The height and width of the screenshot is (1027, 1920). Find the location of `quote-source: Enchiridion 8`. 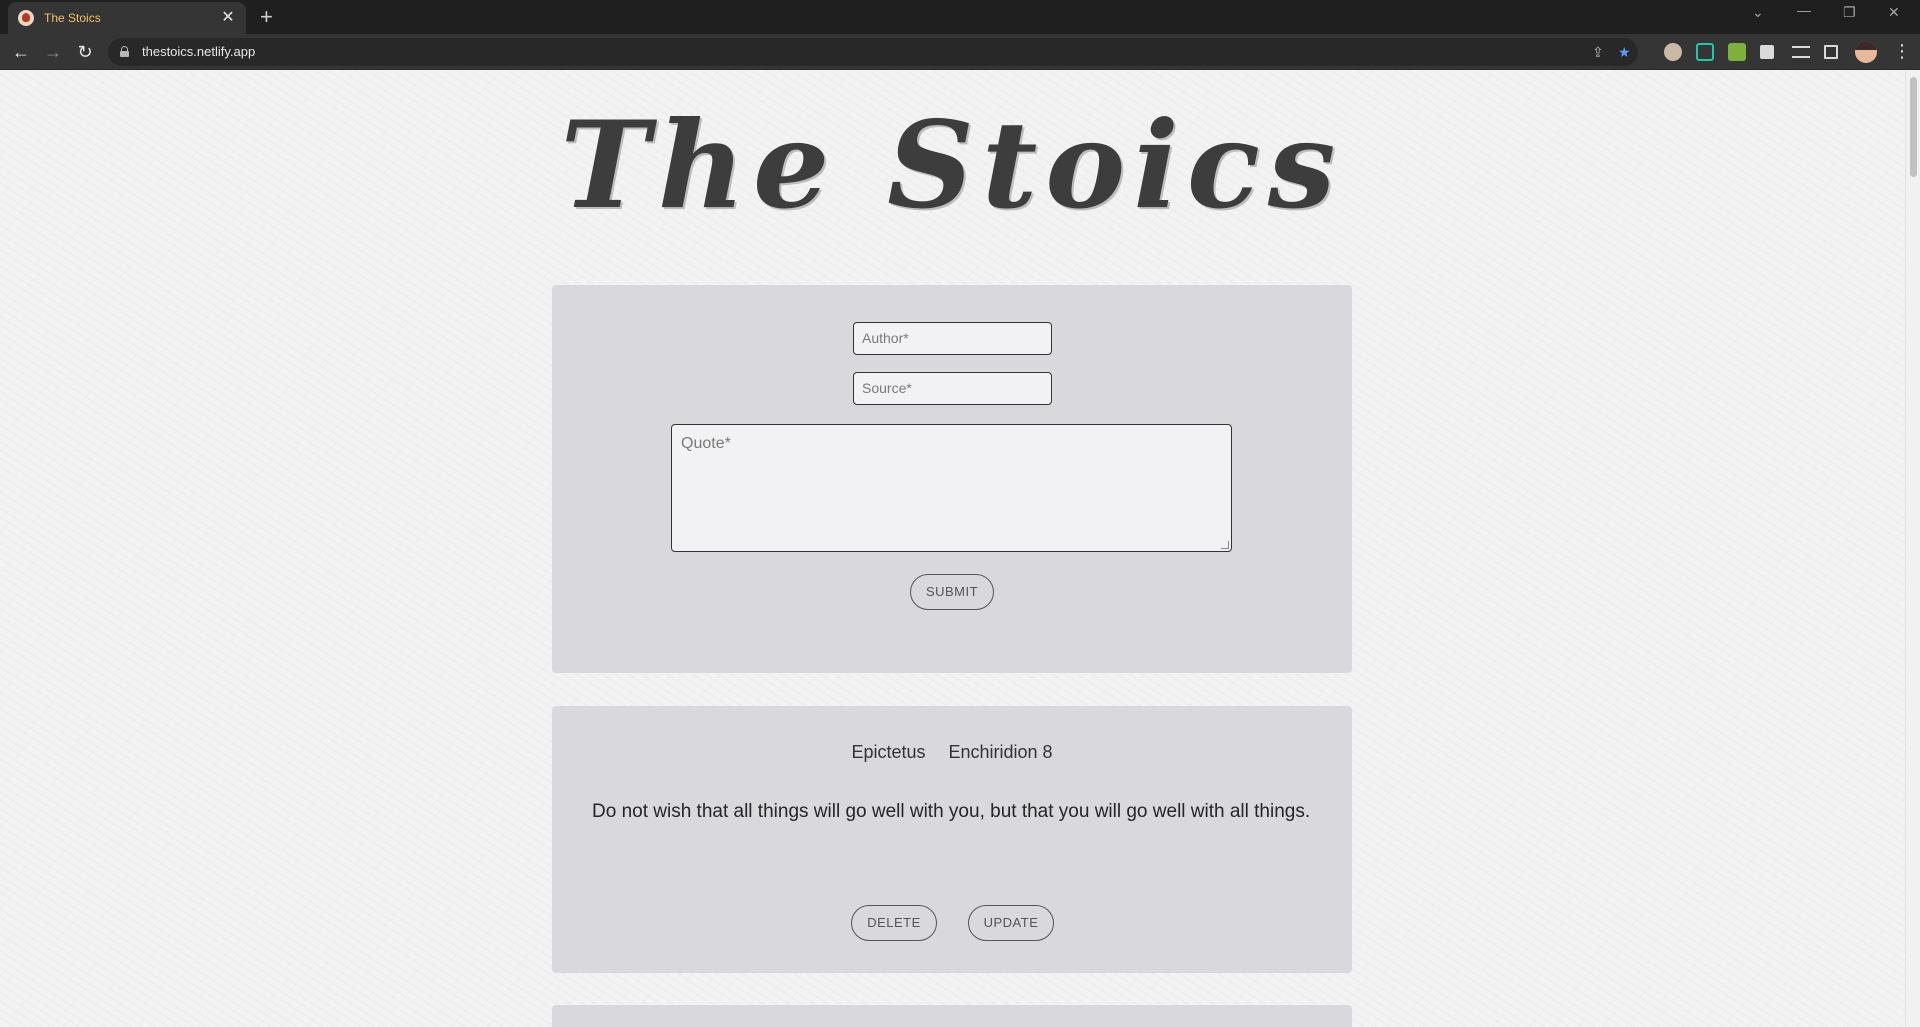

quote-source: Enchiridion 8 is located at coordinates (1000, 752).